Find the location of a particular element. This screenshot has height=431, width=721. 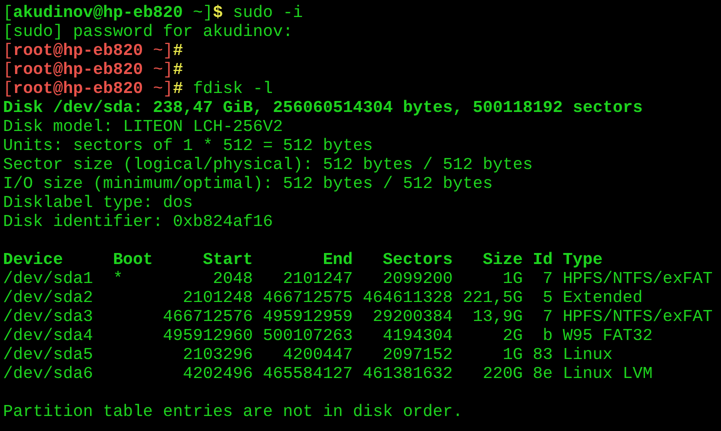

column-header: Type is located at coordinates (582, 260).